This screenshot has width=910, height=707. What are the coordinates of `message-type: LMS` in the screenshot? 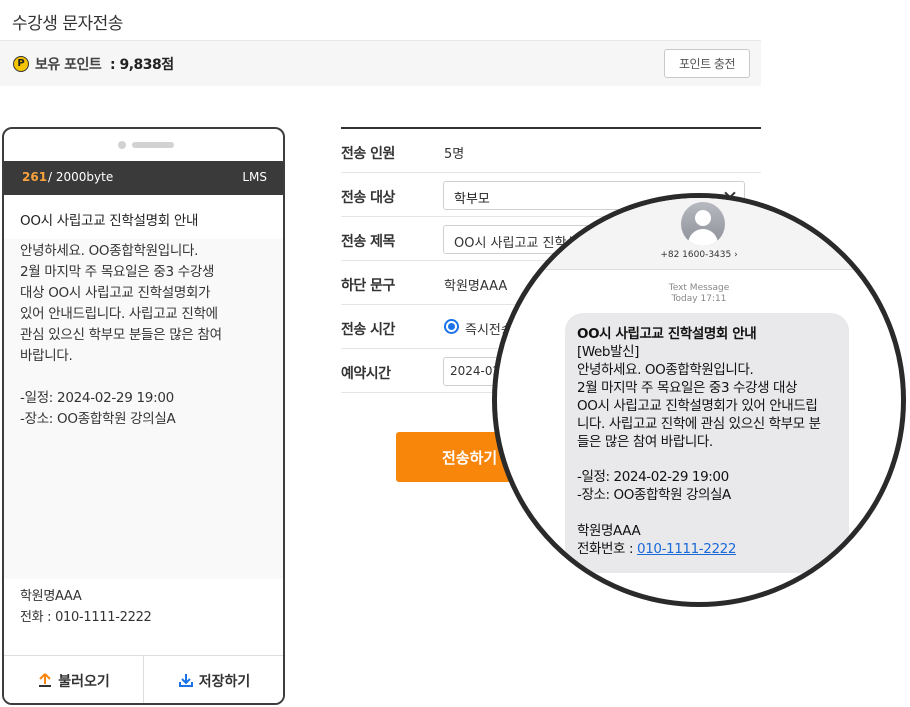 It's located at (254, 177).